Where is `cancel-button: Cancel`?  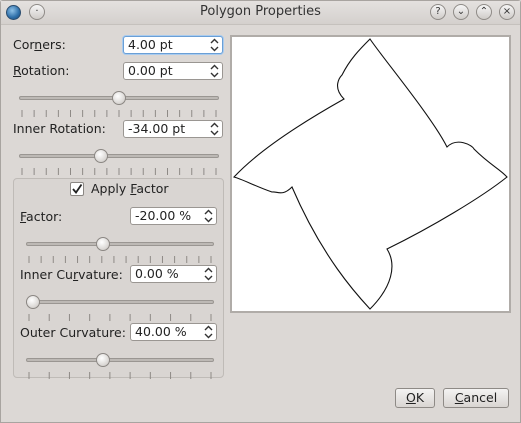
cancel-button: Cancel is located at coordinates (476, 398).